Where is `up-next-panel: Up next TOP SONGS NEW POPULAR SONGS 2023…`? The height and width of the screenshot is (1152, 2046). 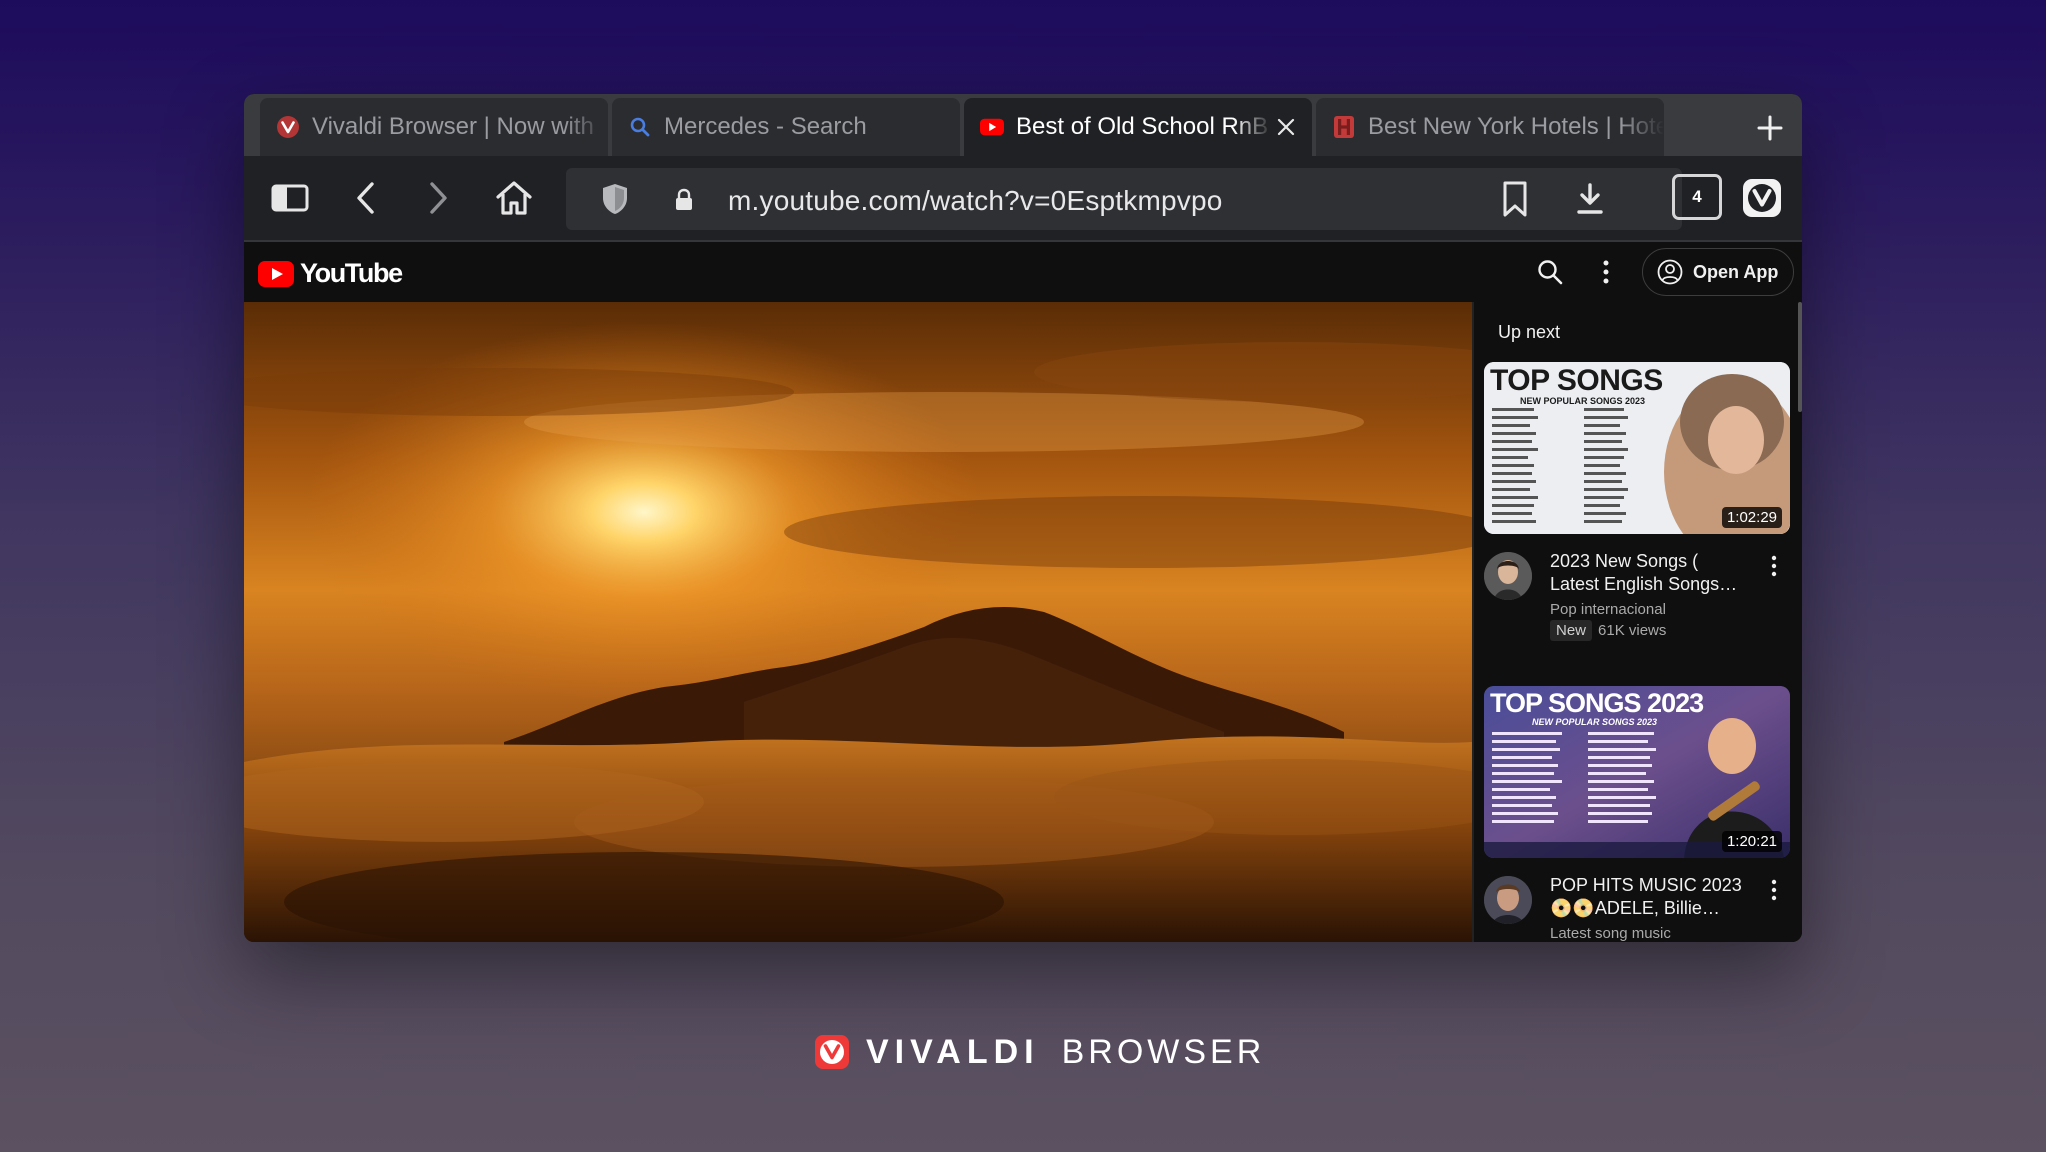 up-next-panel: Up next TOP SONGS NEW POPULAR SONGS 2023… is located at coordinates (1637, 622).